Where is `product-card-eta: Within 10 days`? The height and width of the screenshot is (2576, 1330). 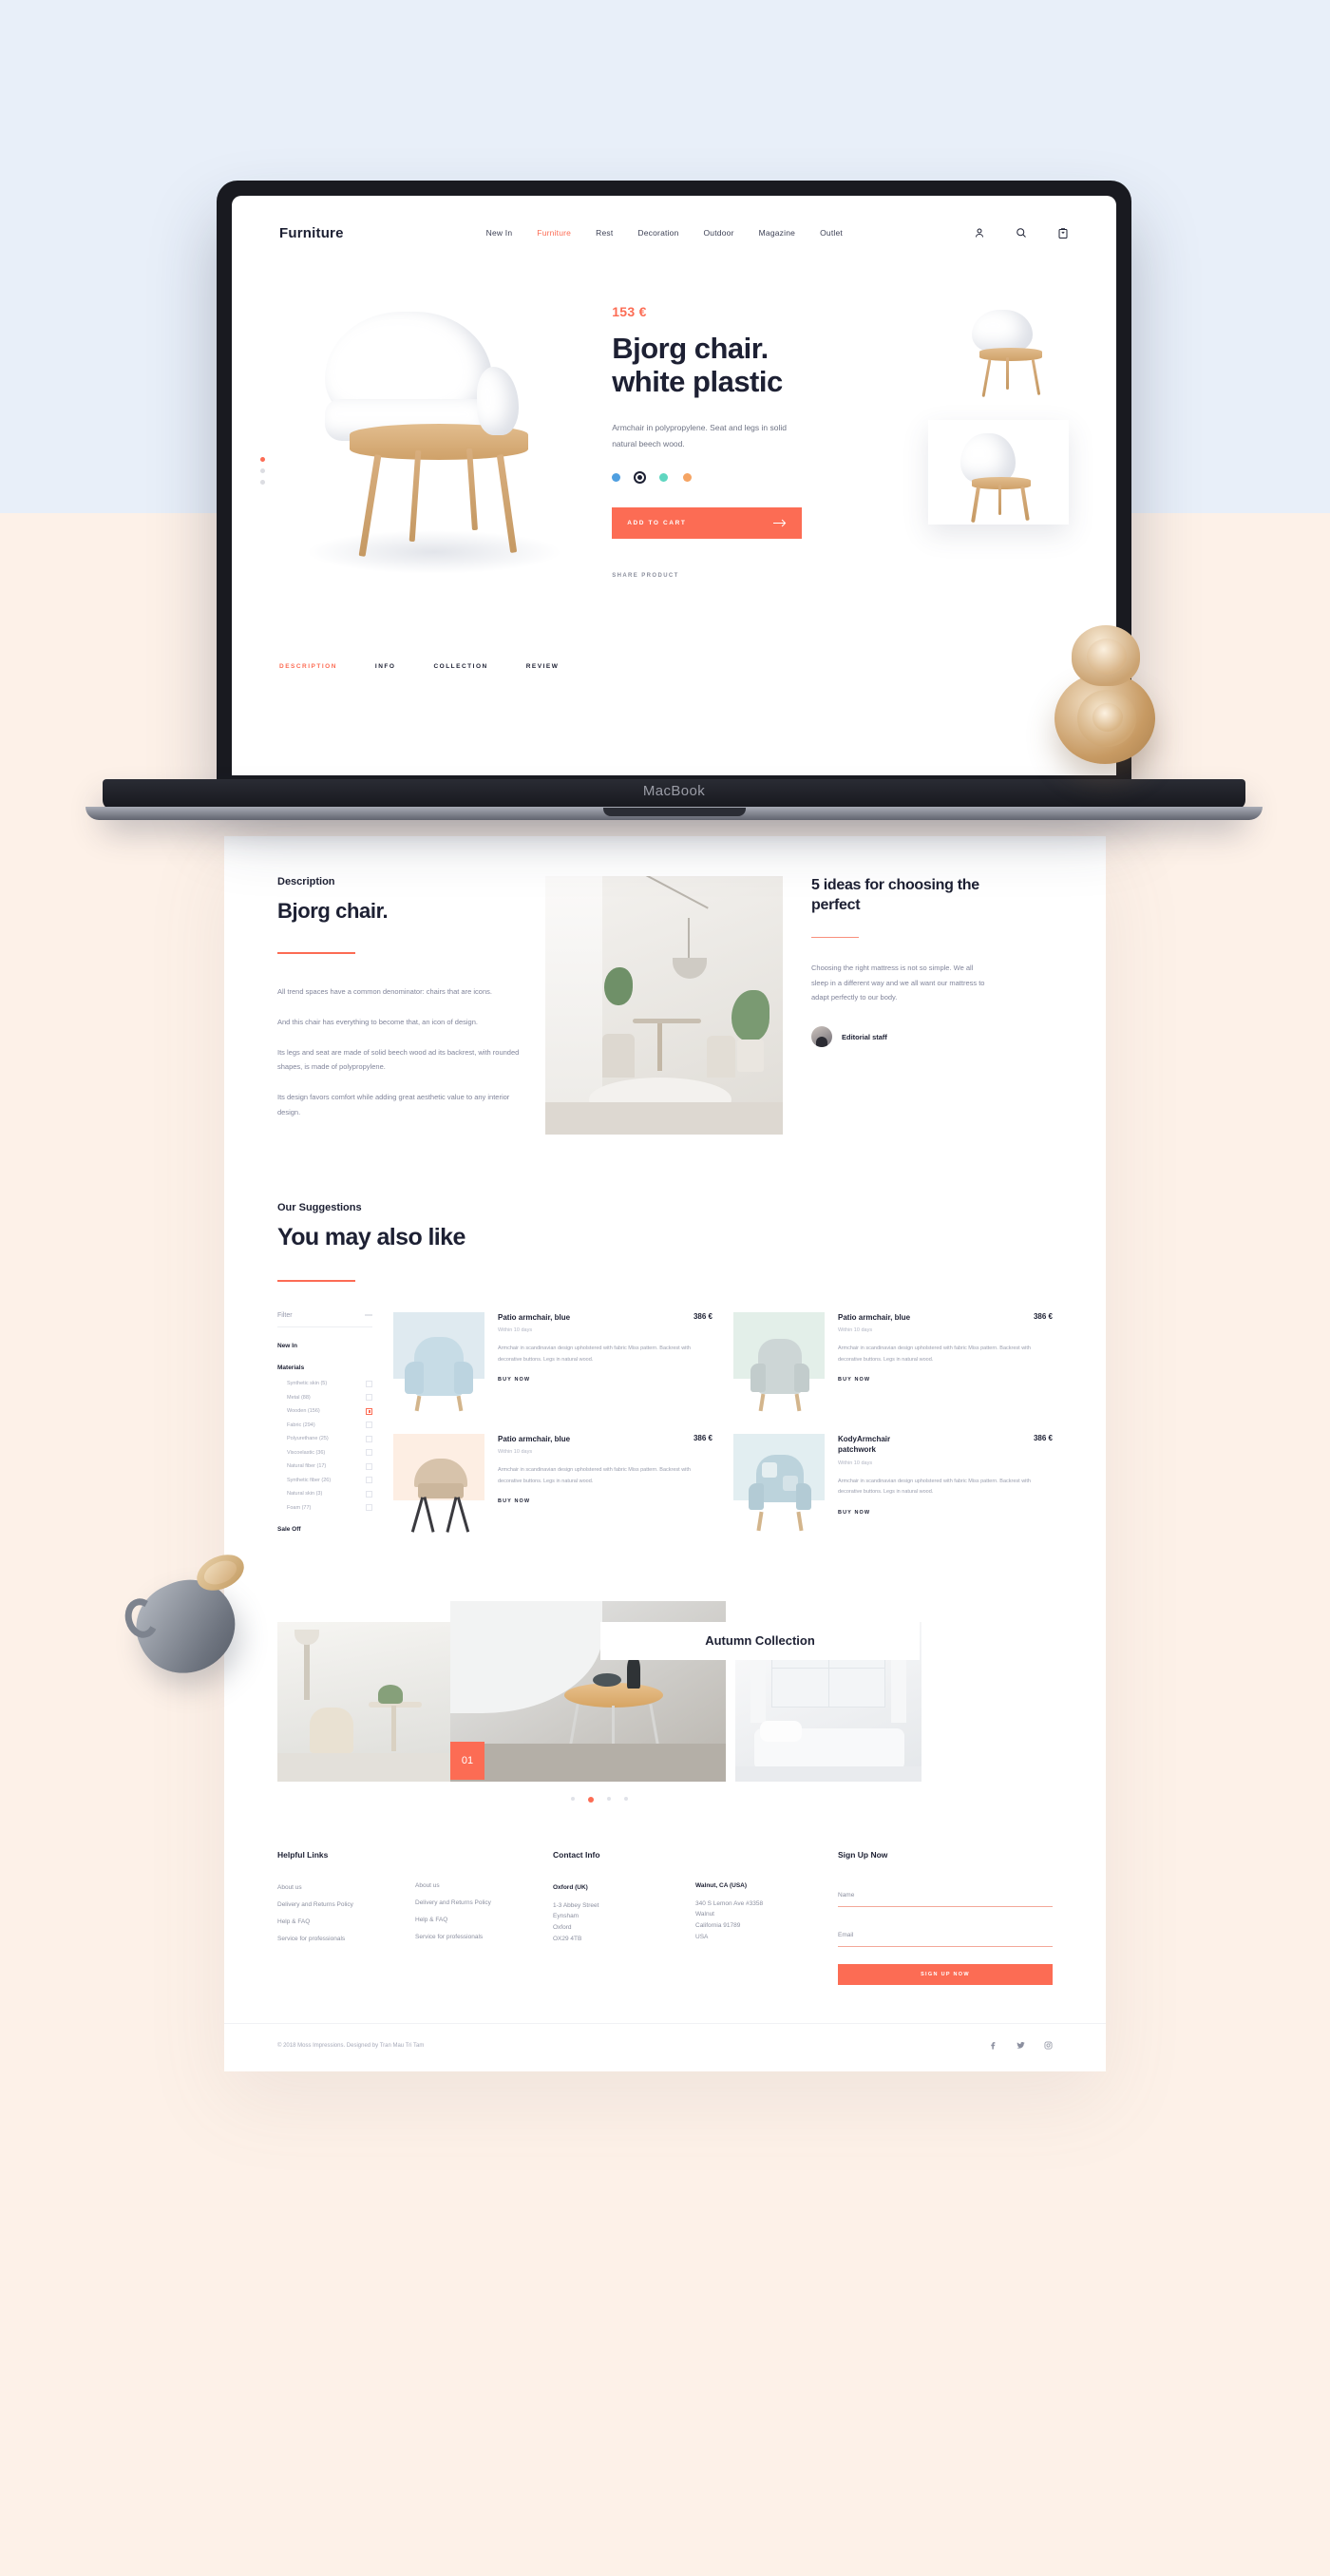 product-card-eta: Within 10 days is located at coordinates (855, 1330).